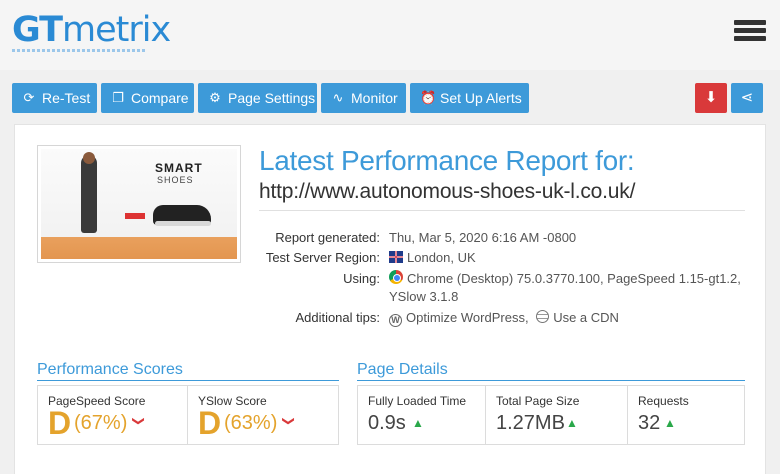  I want to click on compare-button: ❐ Compare, so click(147, 98).